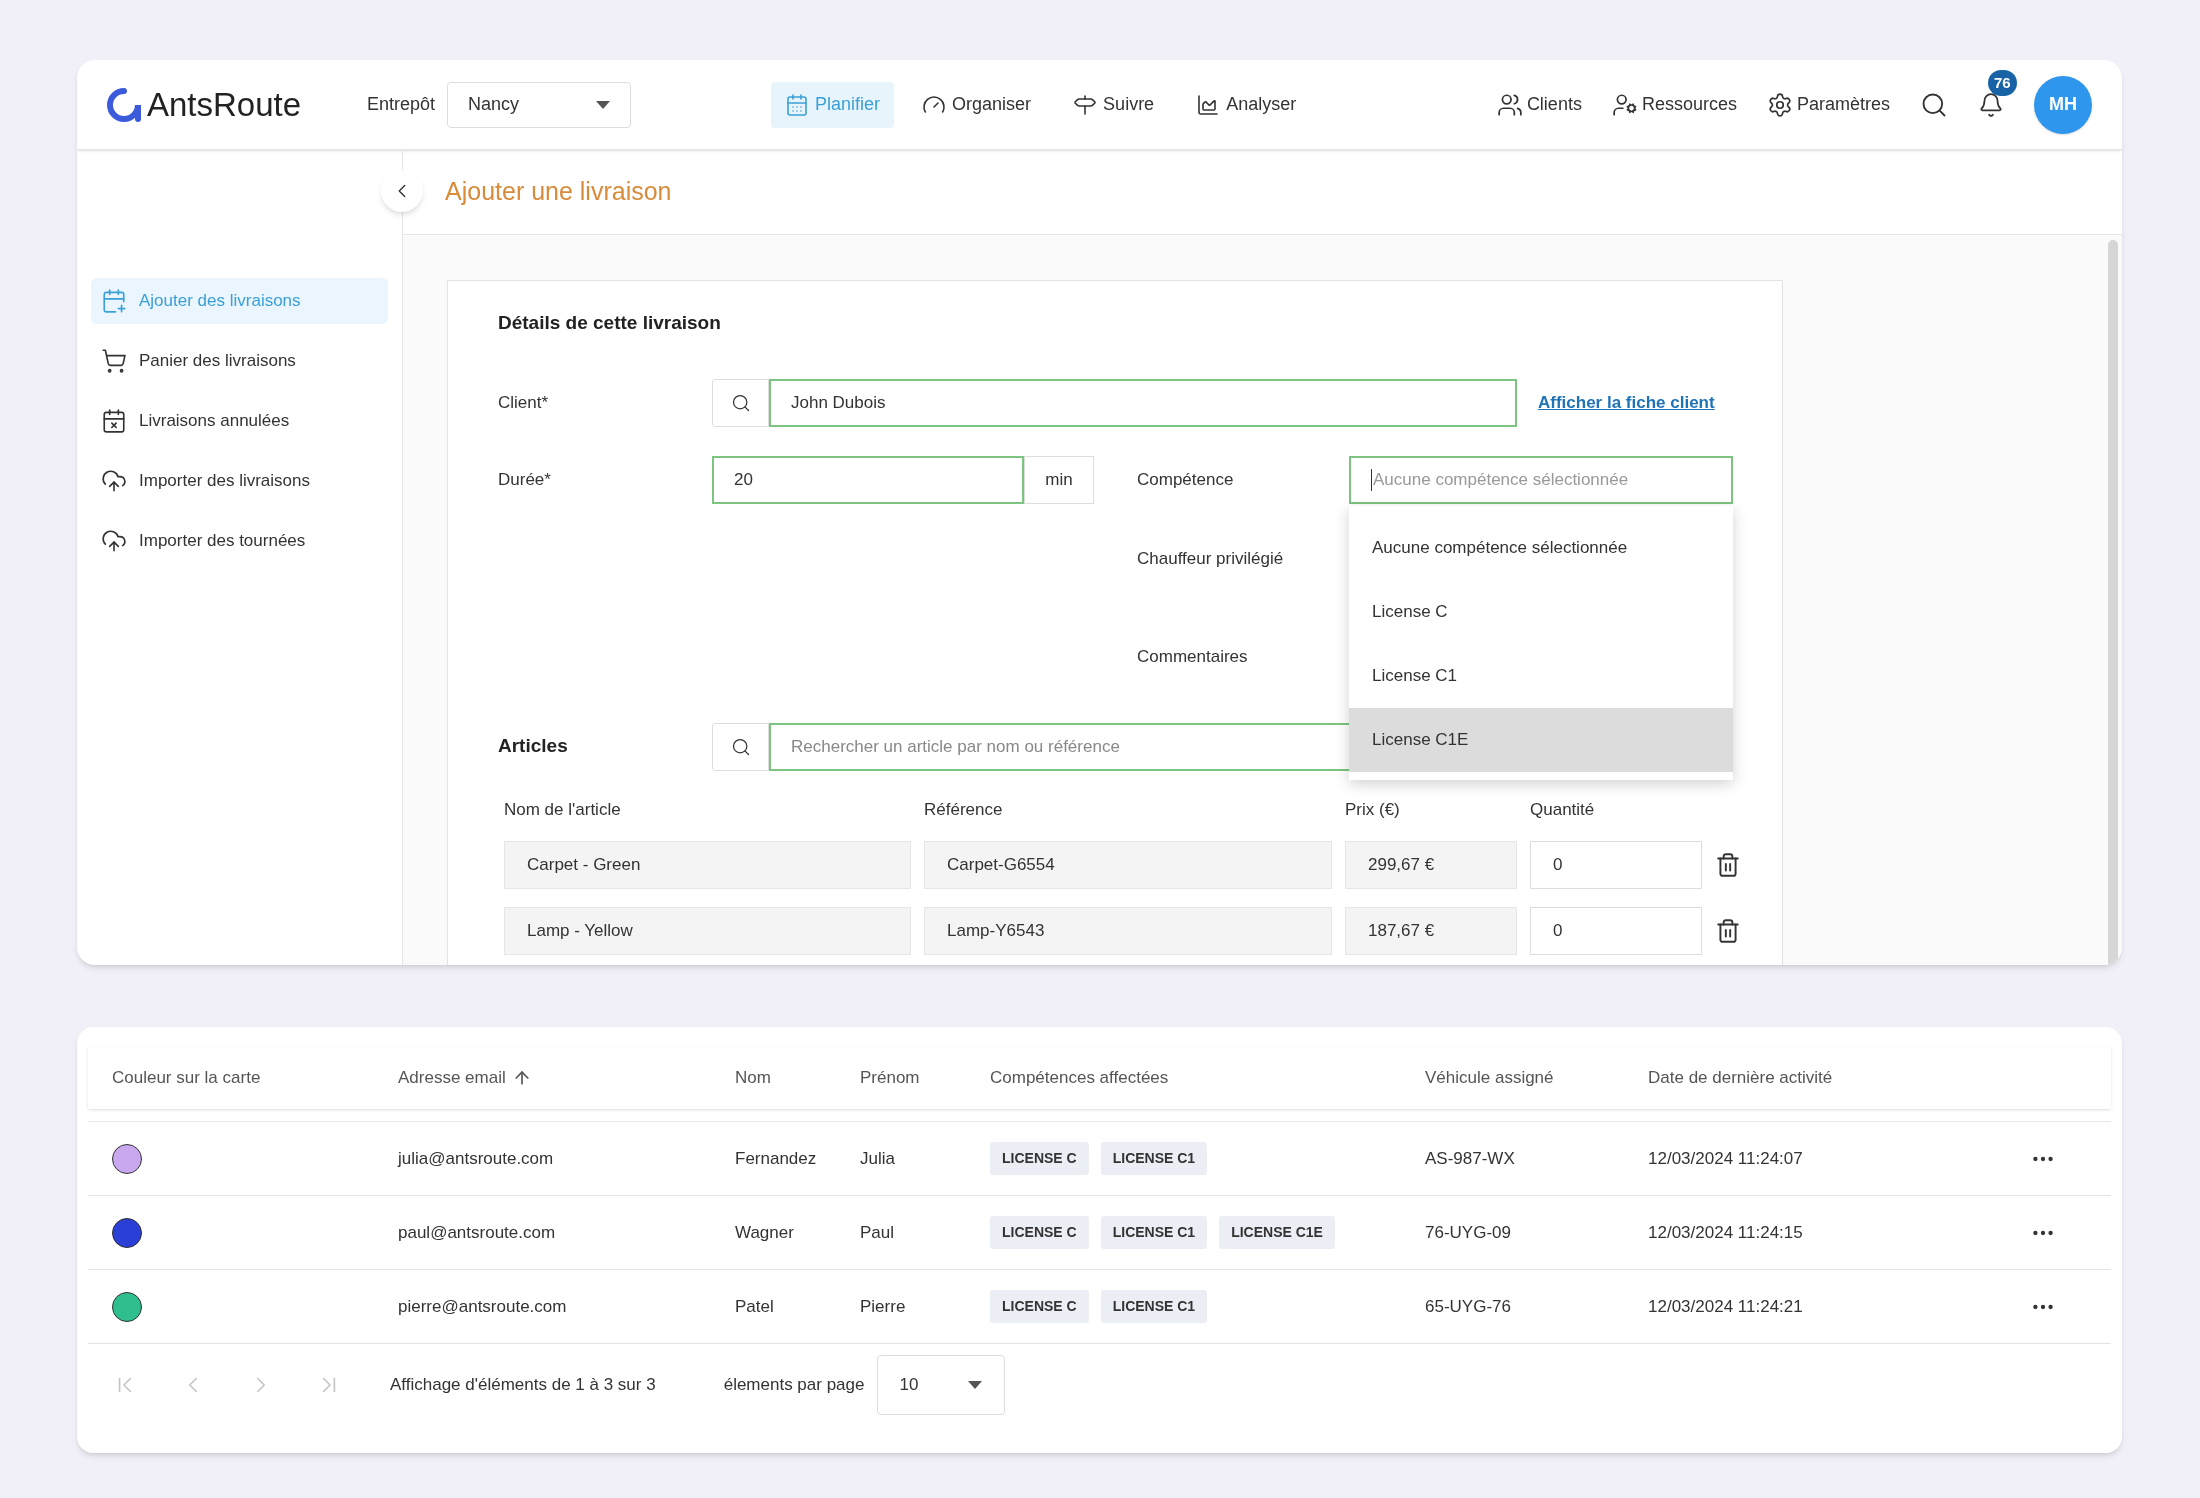 The width and height of the screenshot is (2200, 1498). What do you see at coordinates (925, 1078) in the screenshot?
I see `column-header: Prénom` at bounding box center [925, 1078].